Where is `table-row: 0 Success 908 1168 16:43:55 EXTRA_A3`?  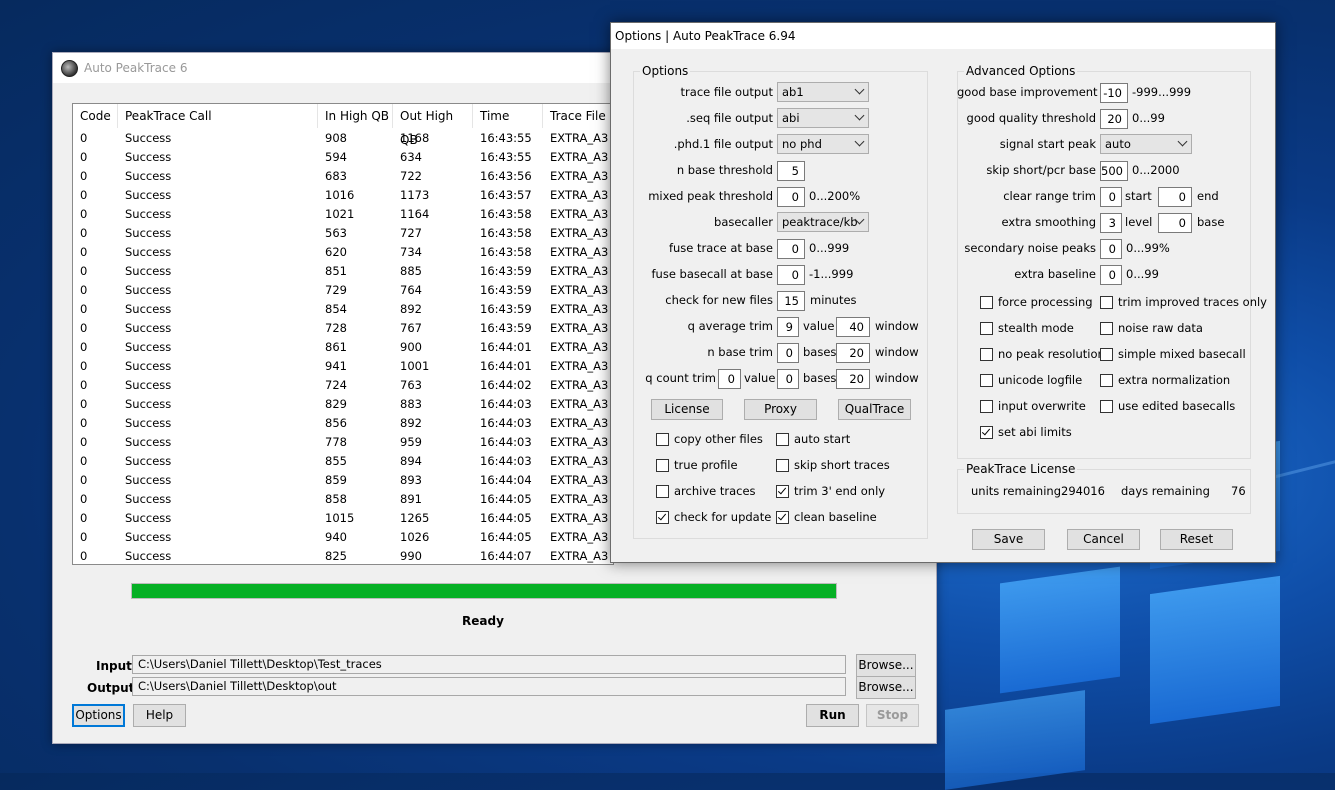
table-row: 0 Success 908 1168 16:43:55 EXTRA_A3 is located at coordinates (343, 138).